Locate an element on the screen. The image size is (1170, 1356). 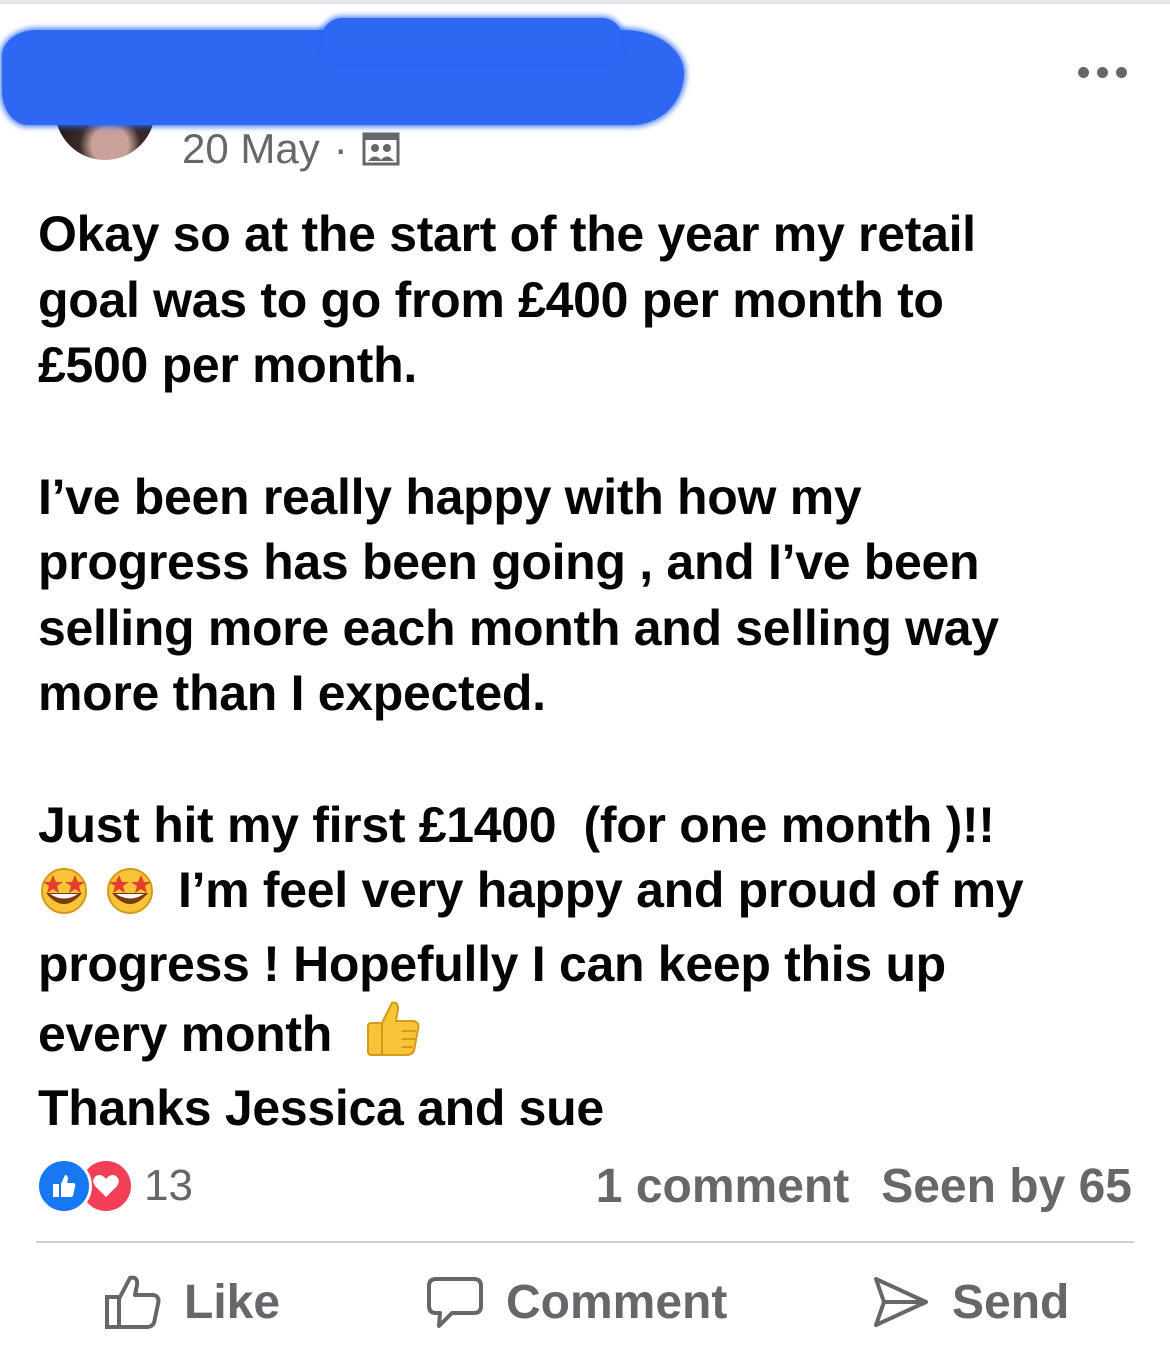
text-line: progress has been going , and I’ve been is located at coordinates (509, 562).